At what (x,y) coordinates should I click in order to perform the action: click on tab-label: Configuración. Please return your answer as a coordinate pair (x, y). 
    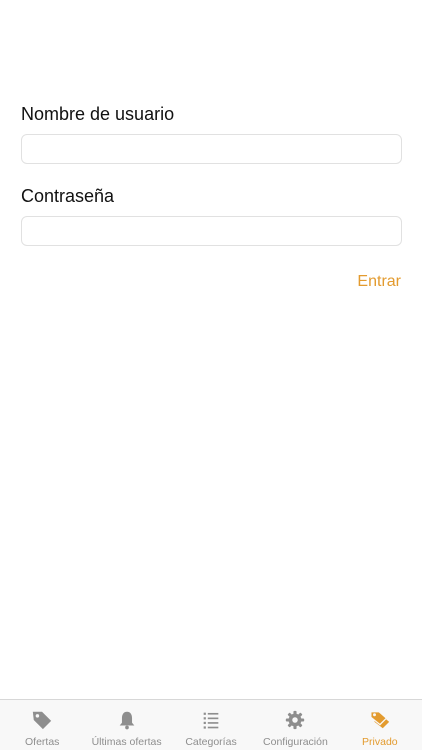
    Looking at the image, I should click on (295, 742).